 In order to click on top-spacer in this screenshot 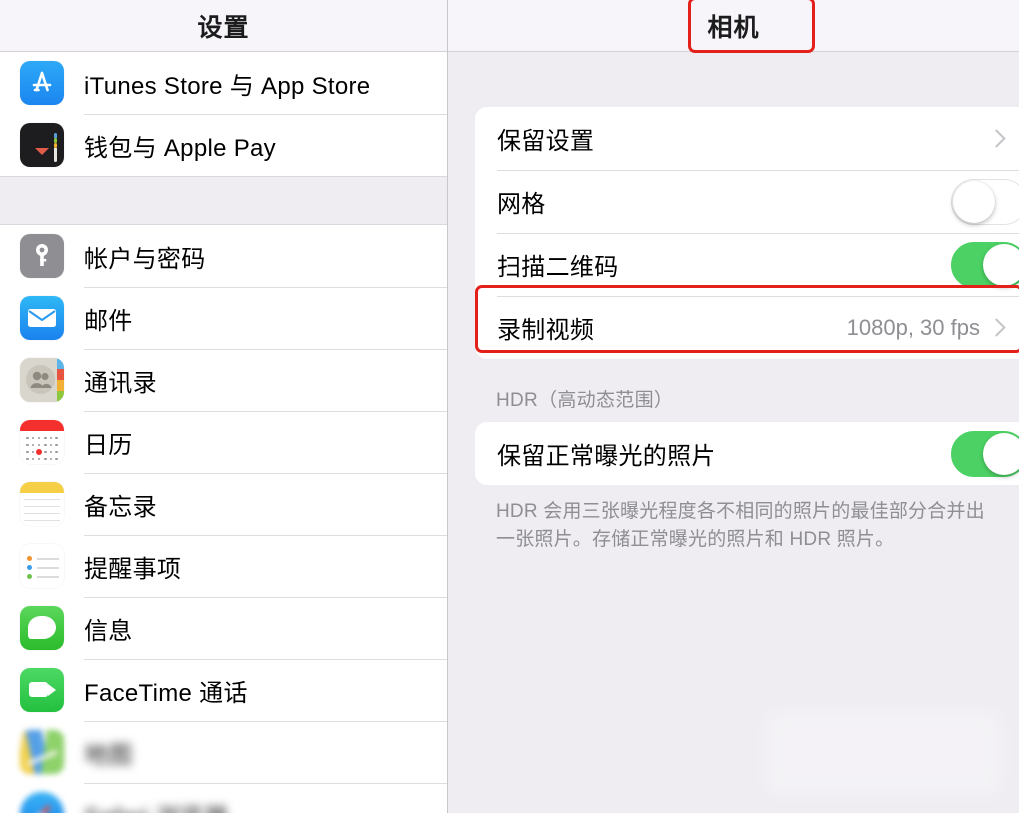, I will do `click(733, 79)`.